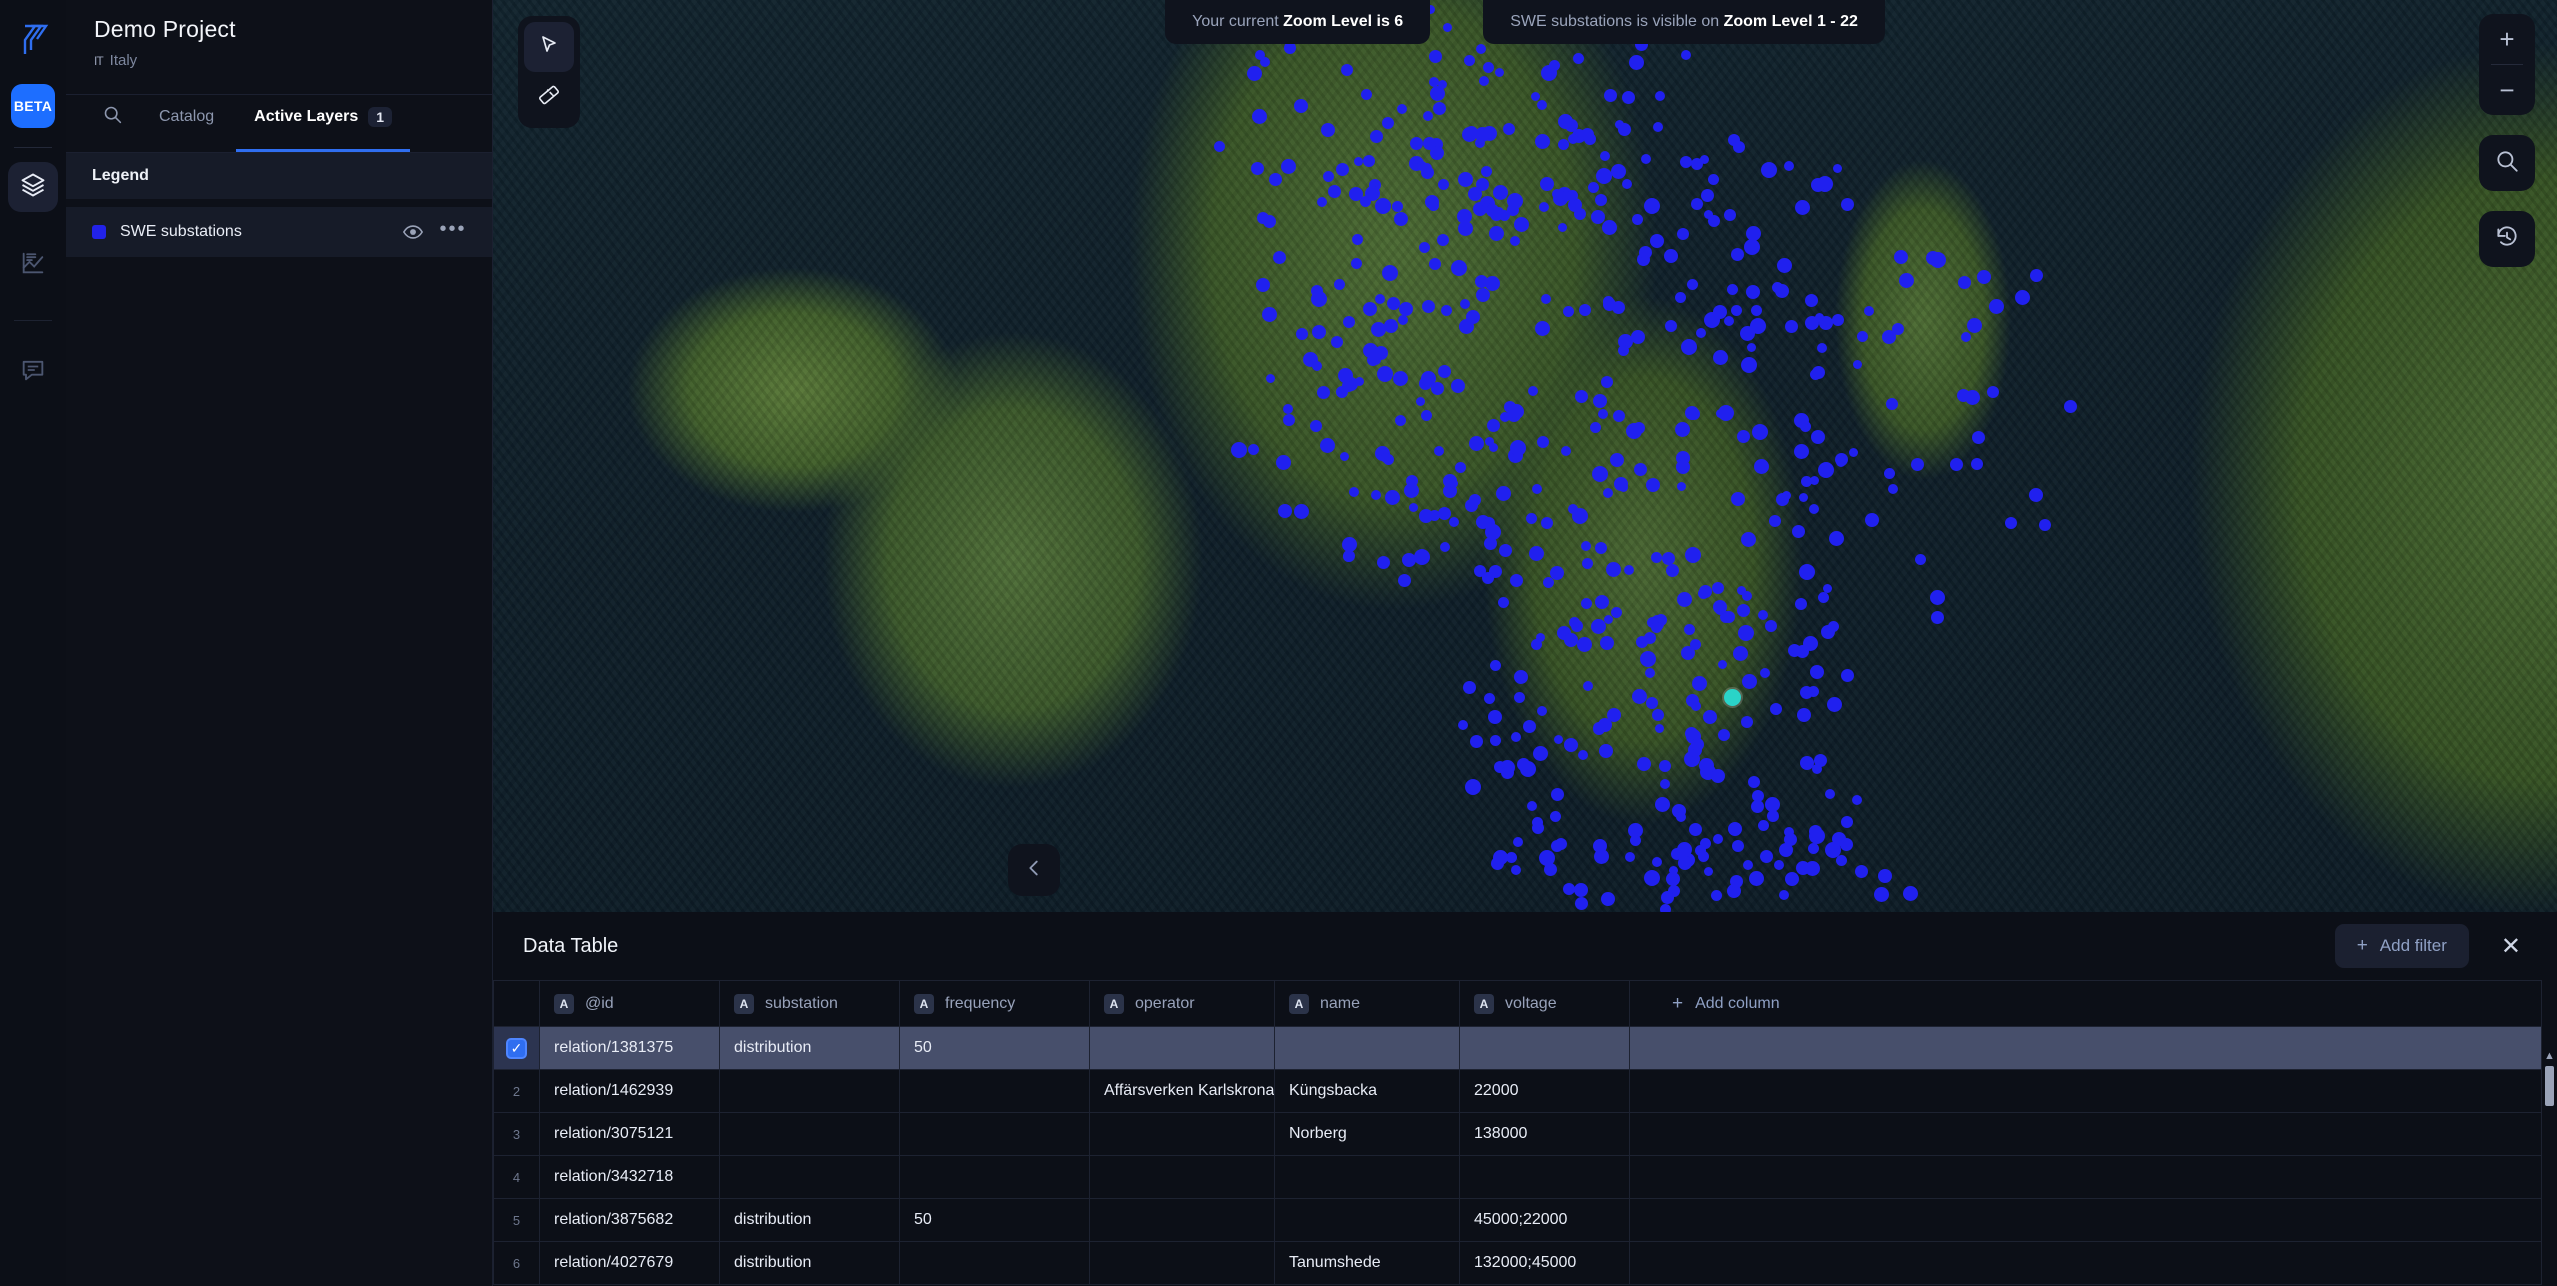 Image resolution: width=2557 pixels, height=1286 pixels. I want to click on scroll-up-arrow-icon: ▲, so click(2549, 1056).